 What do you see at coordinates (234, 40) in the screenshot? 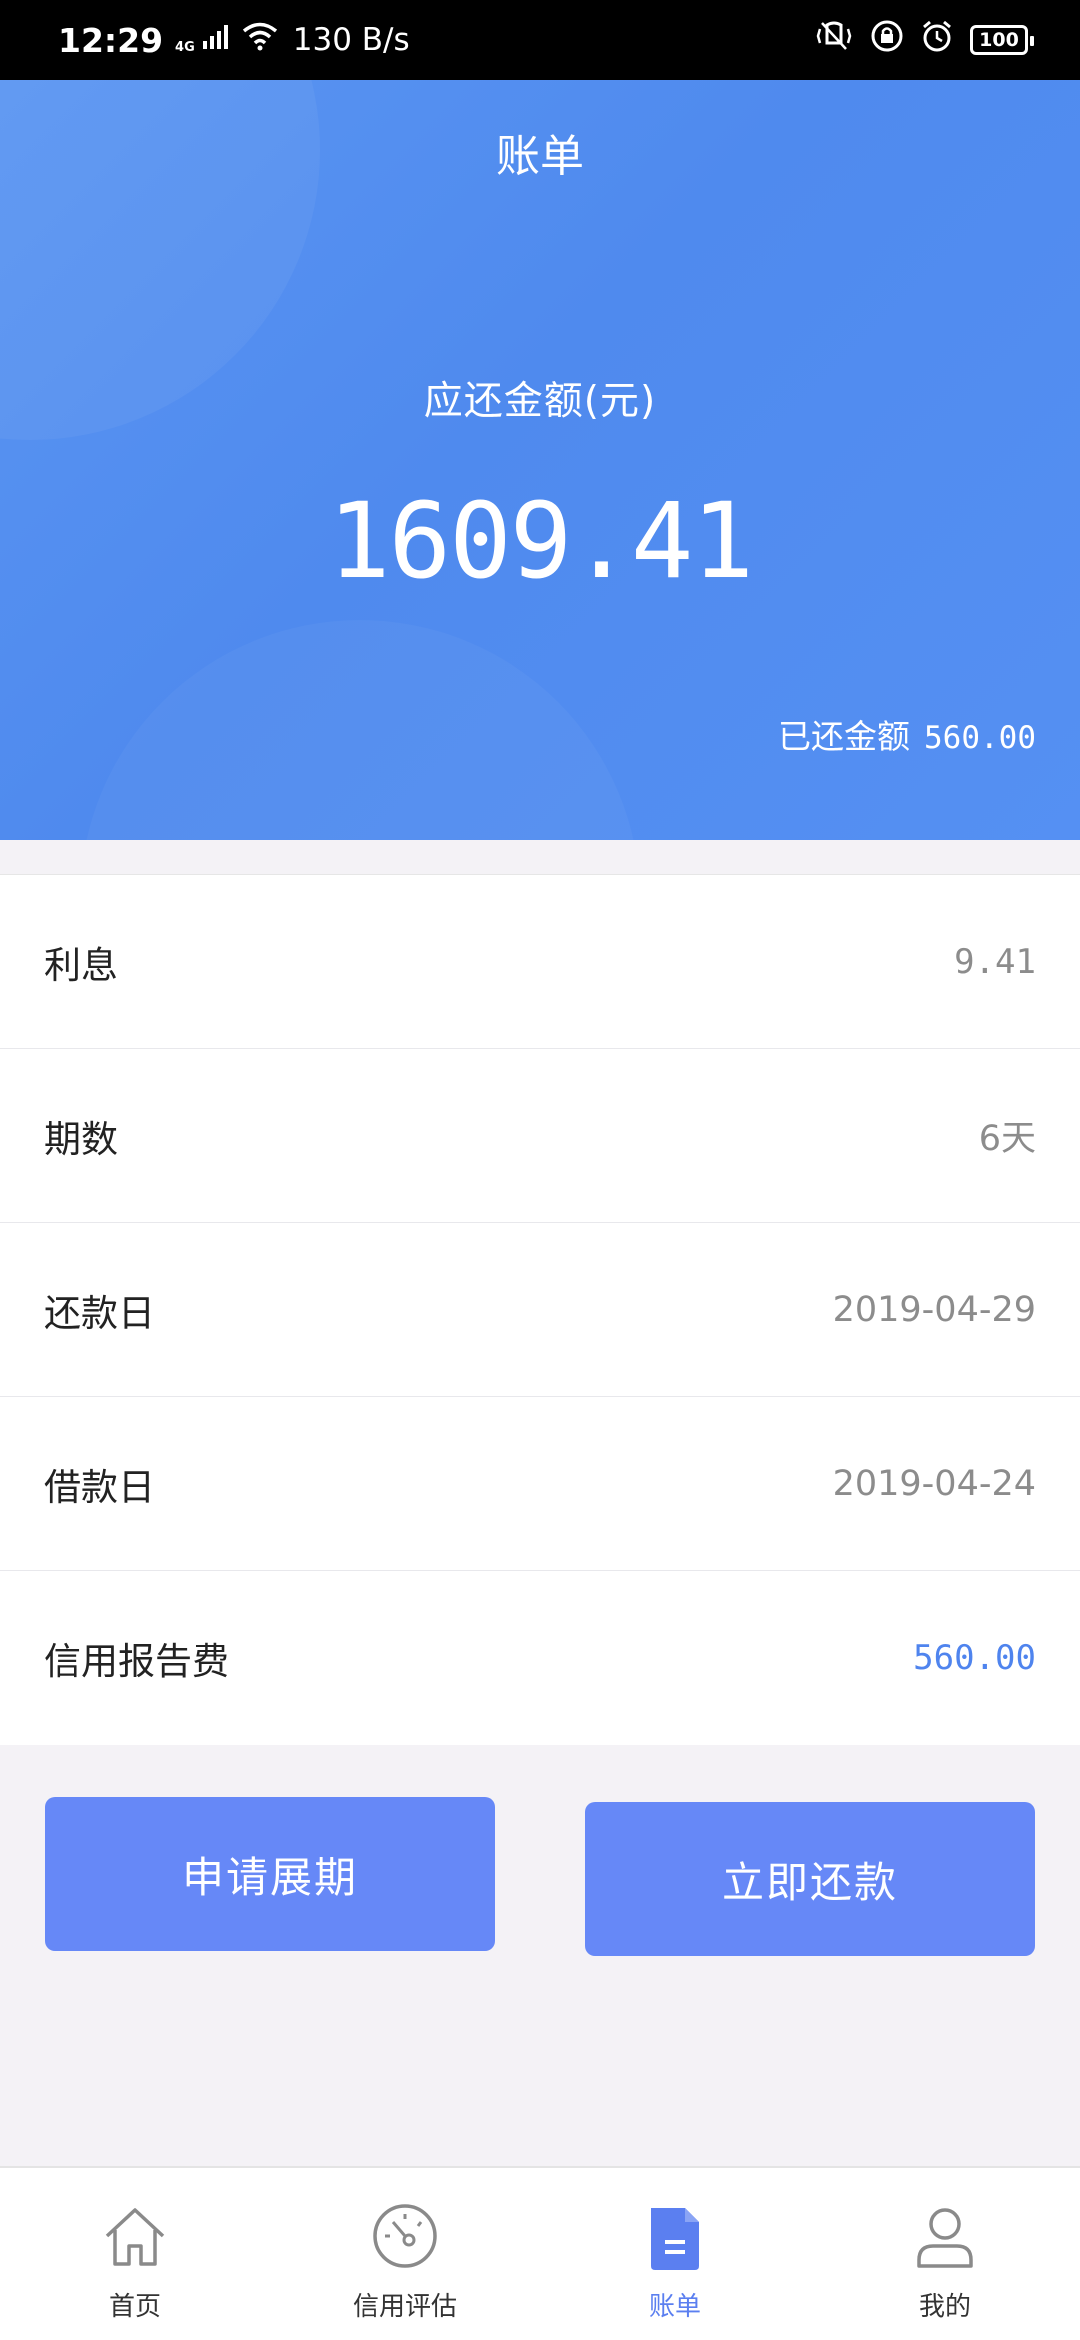
I see `status-left: 12:29 4G 130 B/s` at bounding box center [234, 40].